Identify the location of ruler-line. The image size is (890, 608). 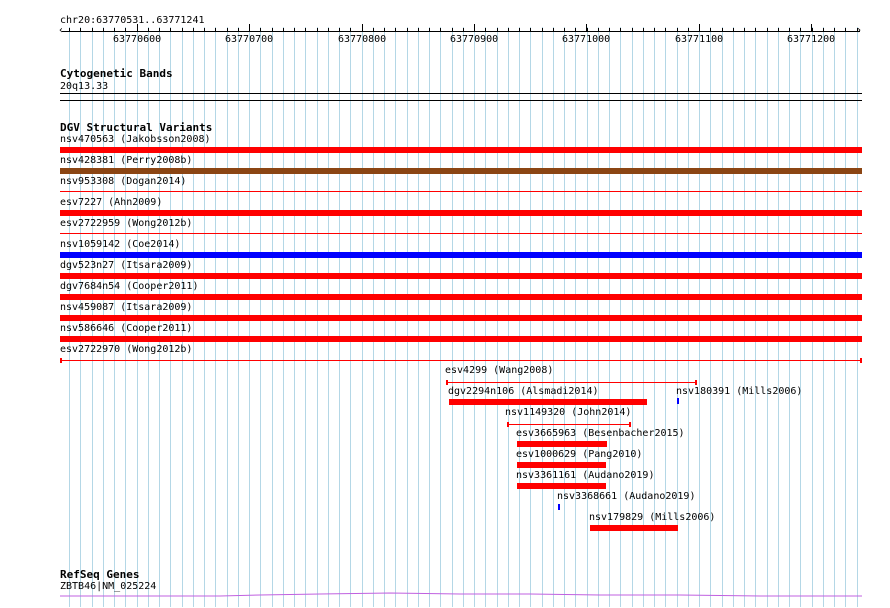
(461, 31).